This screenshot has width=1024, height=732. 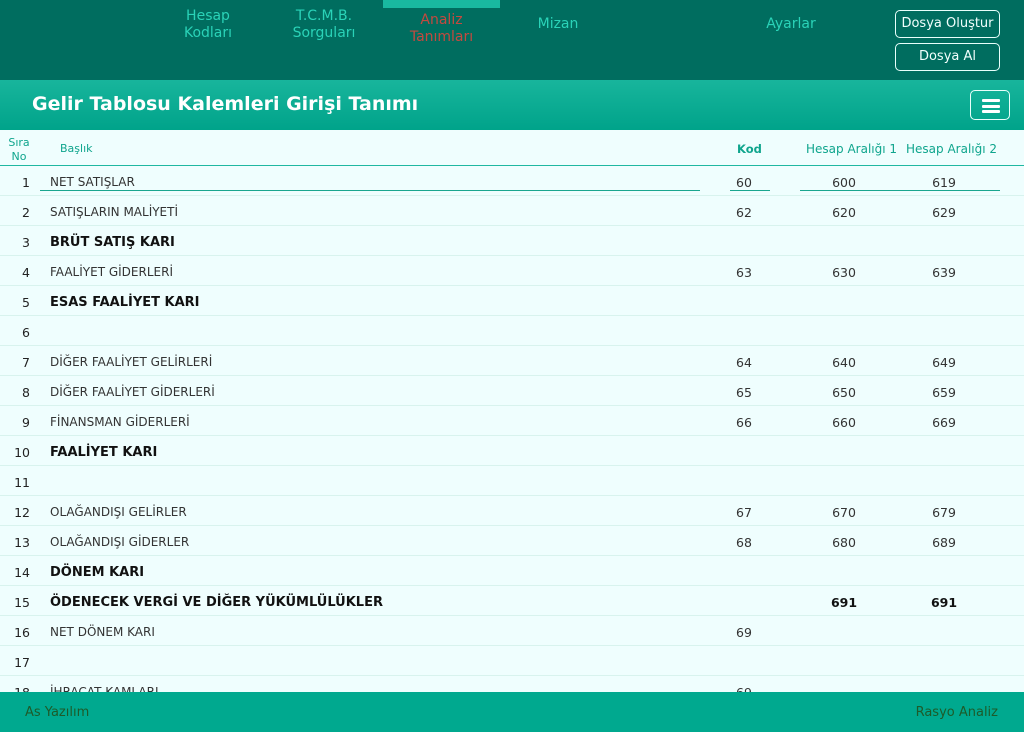 What do you see at coordinates (208, 24) in the screenshot?
I see `nav-hesap-kodlari-label: Hesap Kodları` at bounding box center [208, 24].